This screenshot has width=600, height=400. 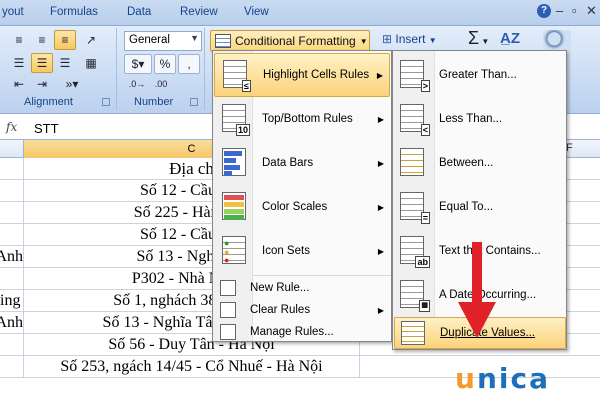 I want to click on group-label-alignment: Alignment, so click(x=48, y=102).